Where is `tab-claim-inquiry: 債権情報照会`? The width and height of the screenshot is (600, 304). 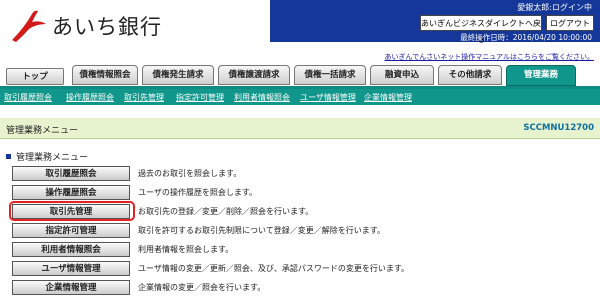
tab-claim-inquiry: 債権情報照会 is located at coordinates (105, 75).